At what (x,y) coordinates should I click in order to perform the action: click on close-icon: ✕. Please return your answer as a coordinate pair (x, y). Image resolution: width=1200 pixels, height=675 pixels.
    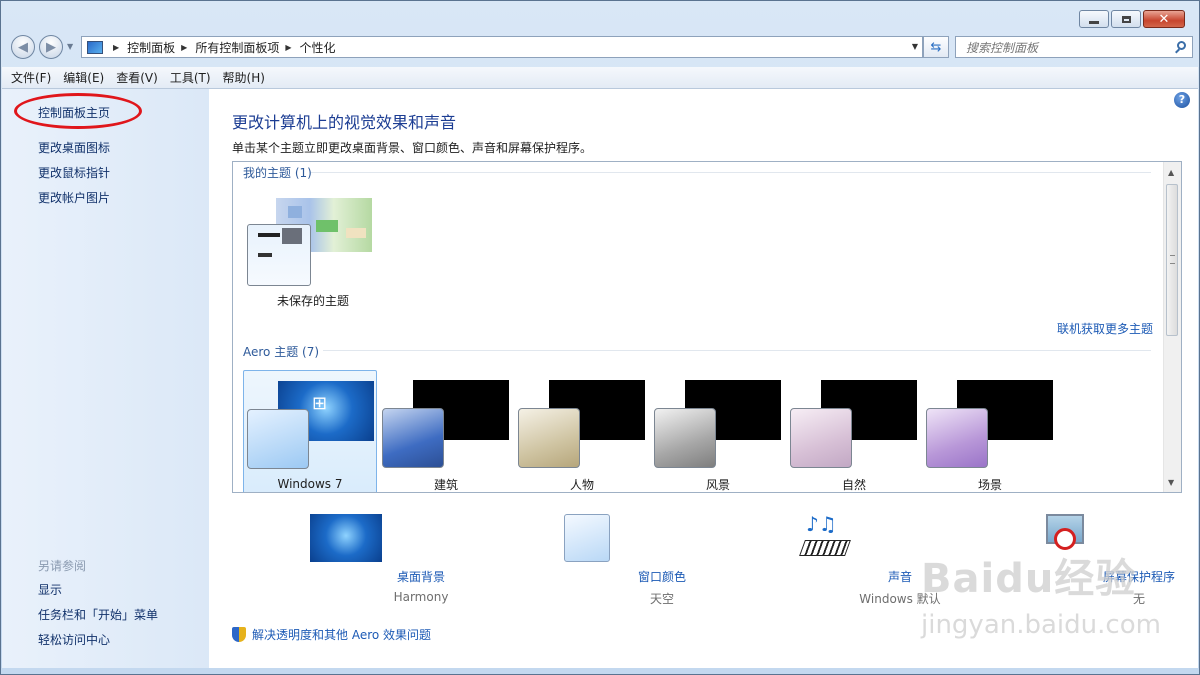
    Looking at the image, I should click on (1164, 19).